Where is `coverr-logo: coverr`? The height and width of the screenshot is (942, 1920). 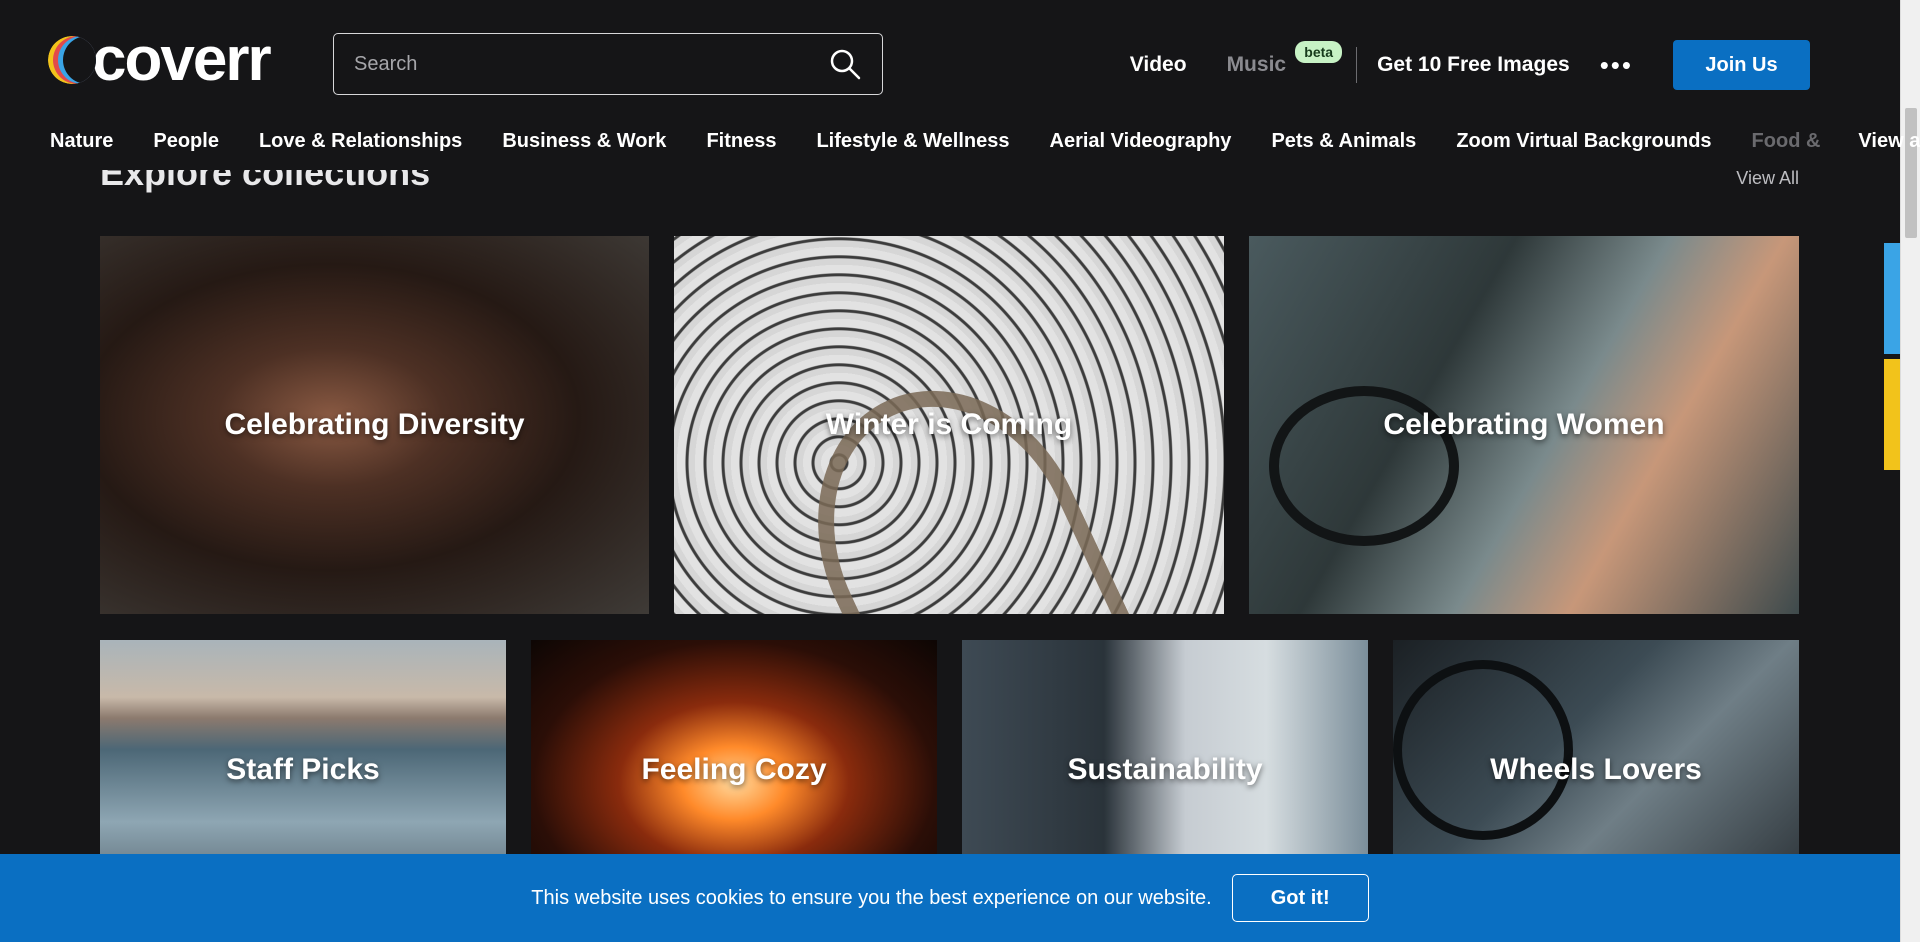
coverr-logo: coverr is located at coordinates (160, 59).